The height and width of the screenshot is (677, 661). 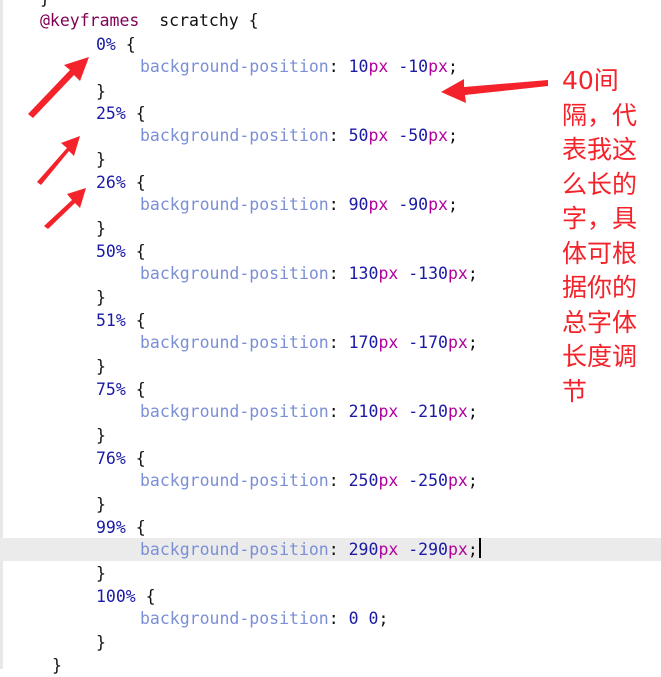 I want to click on code-token: 99%, so click(x=111, y=527).